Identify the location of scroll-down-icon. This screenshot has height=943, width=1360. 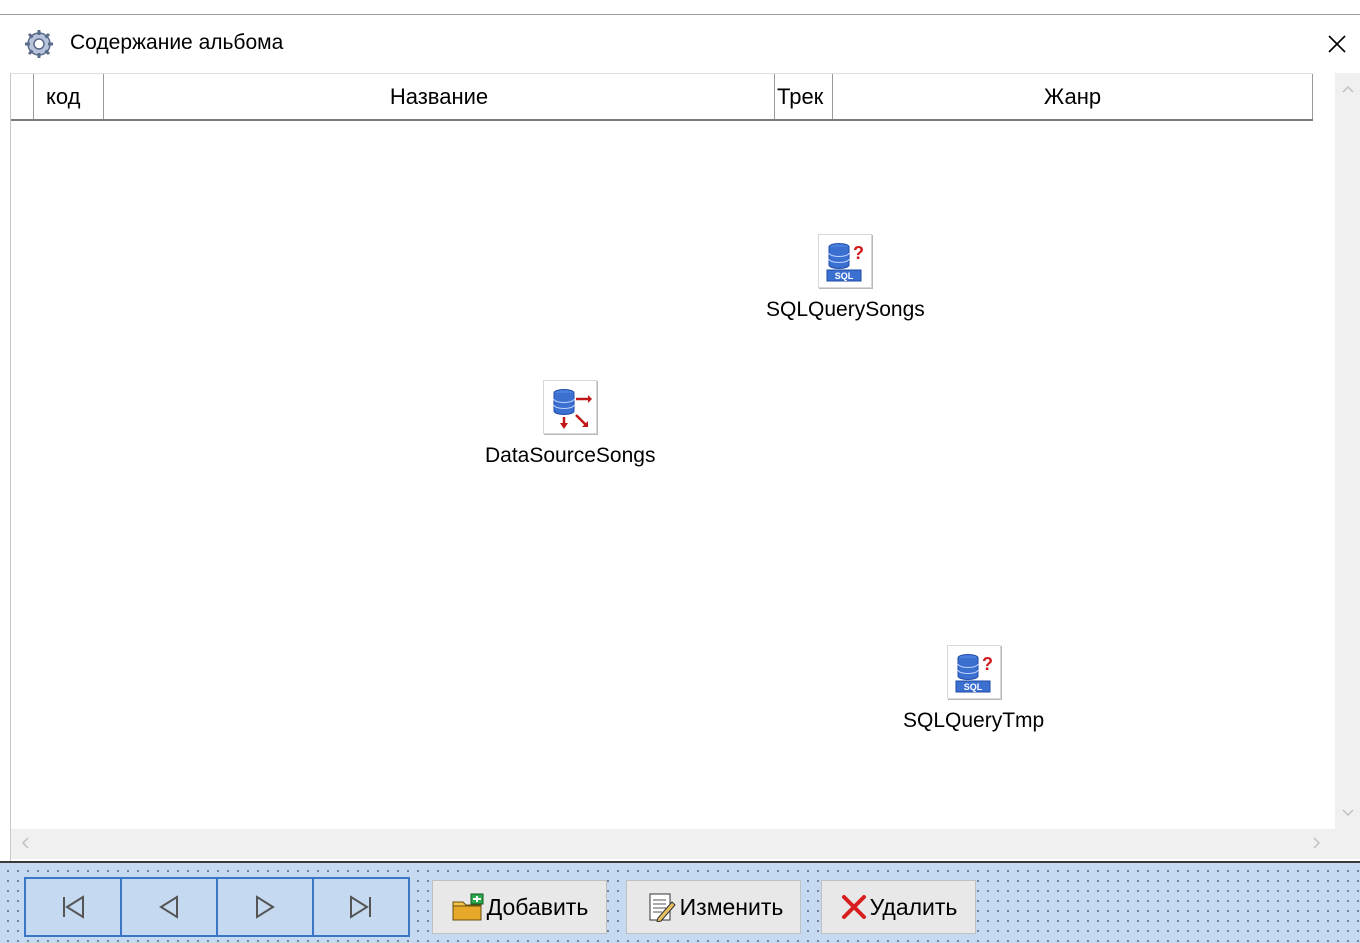
(1348, 813).